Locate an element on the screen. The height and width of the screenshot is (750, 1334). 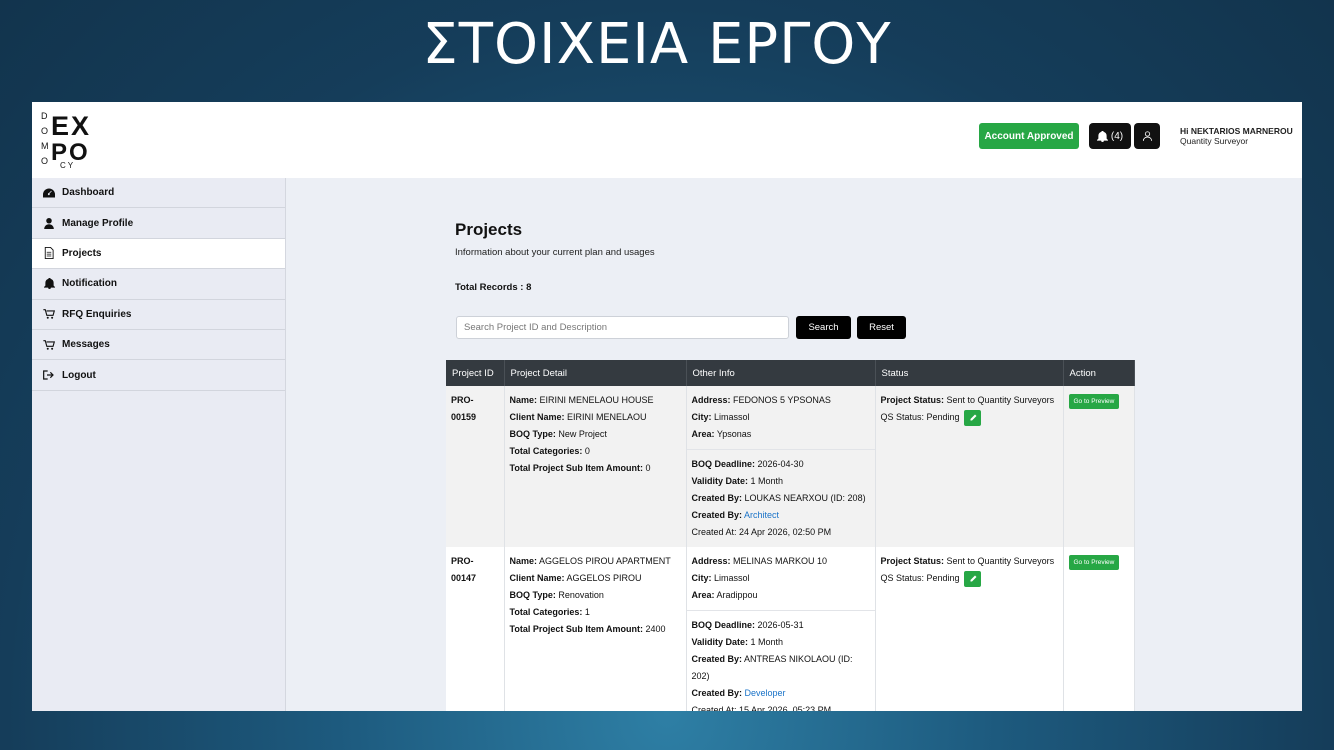
logo-letter: D is located at coordinates (44, 116).